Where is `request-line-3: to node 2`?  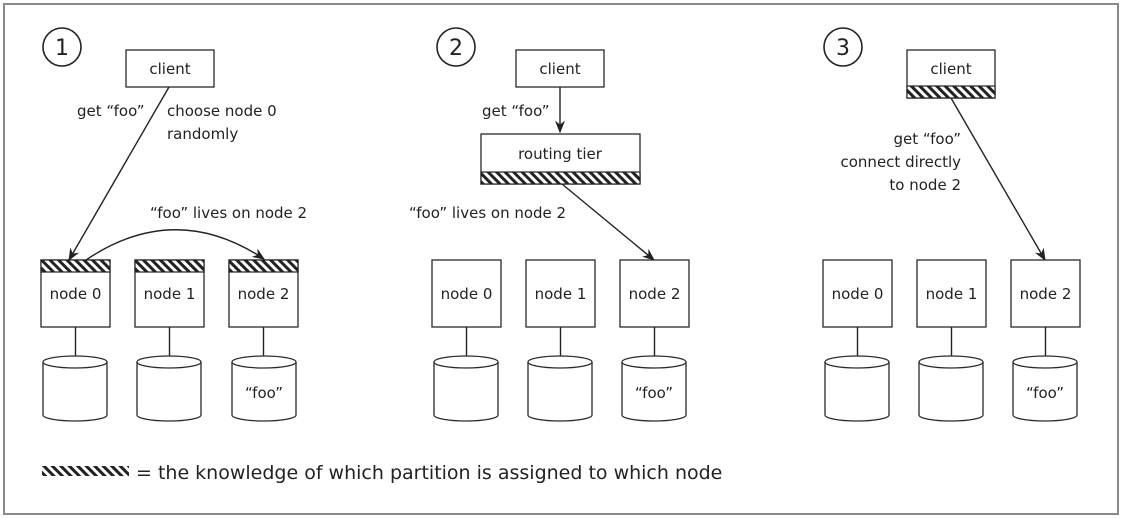
request-line-3: to node 2 is located at coordinates (925, 185).